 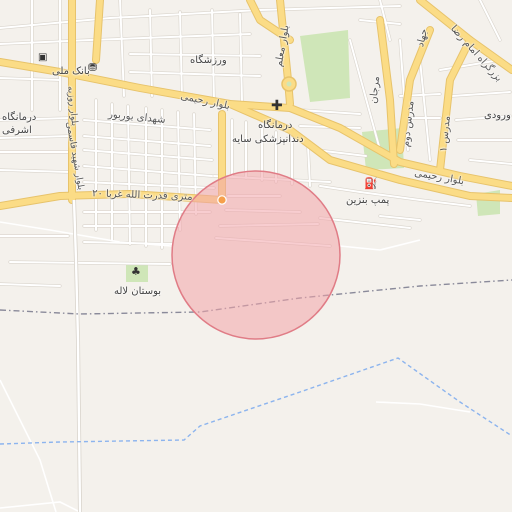 What do you see at coordinates (208, 60) in the screenshot?
I see `label-varzeshgah: ورزشگاه` at bounding box center [208, 60].